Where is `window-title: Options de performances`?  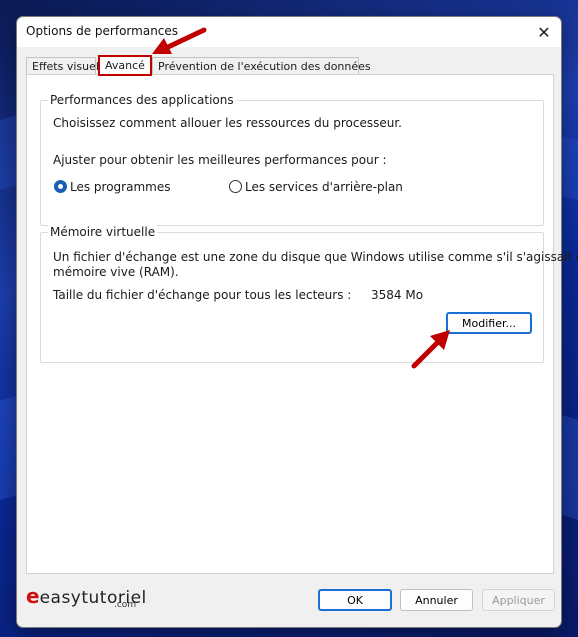
window-title: Options de performances is located at coordinates (102, 31).